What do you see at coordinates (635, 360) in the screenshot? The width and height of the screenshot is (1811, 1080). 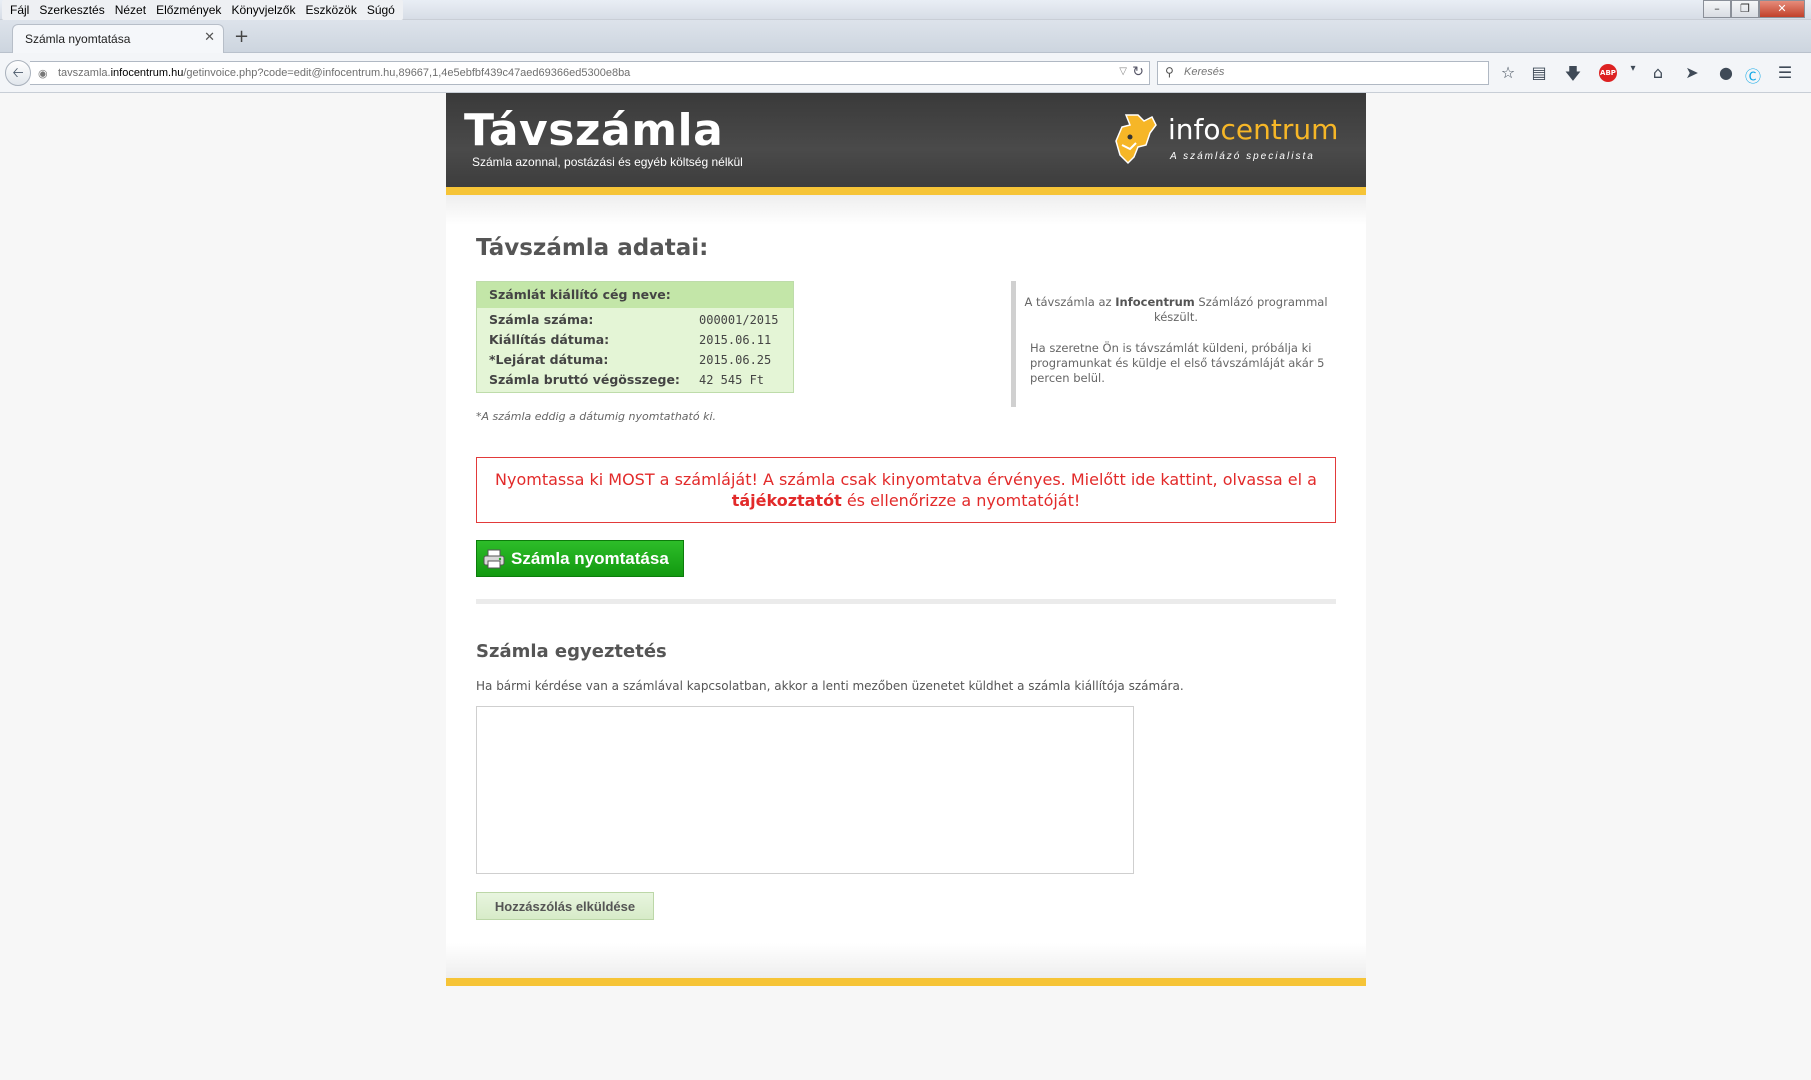 I see `table-row: *Lejárat dátuma: 2015.06.25` at bounding box center [635, 360].